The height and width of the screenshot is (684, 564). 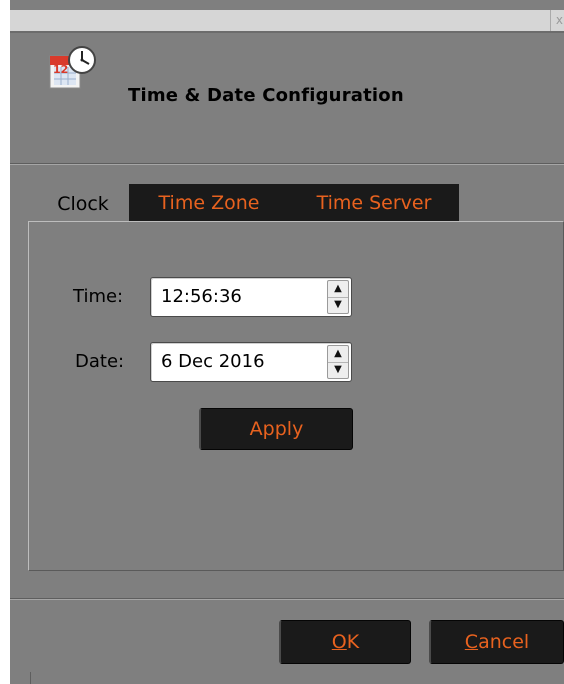 What do you see at coordinates (504, 642) in the screenshot?
I see `cancel-label-rest: ancel` at bounding box center [504, 642].